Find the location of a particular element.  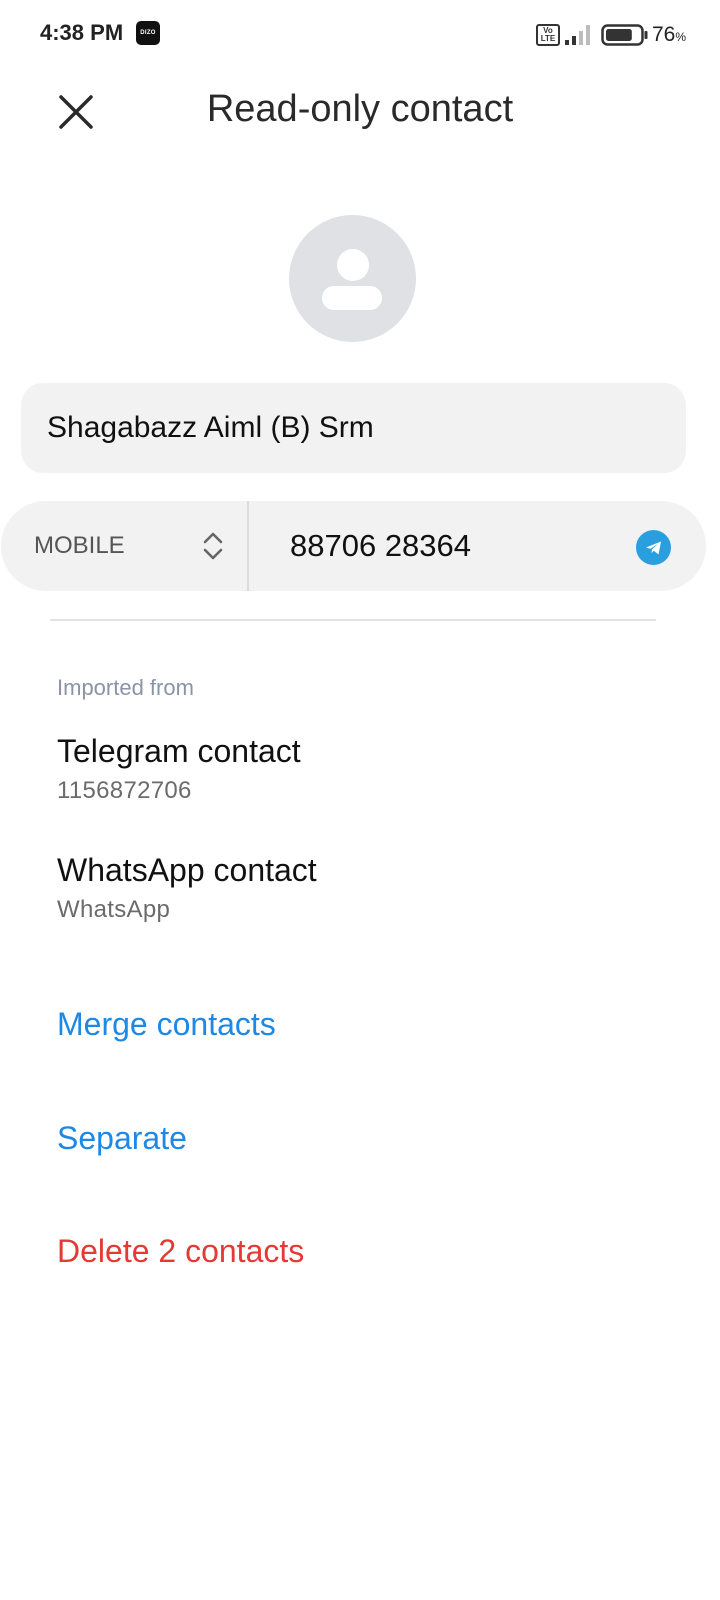

battery-icon is located at coordinates (624, 35).